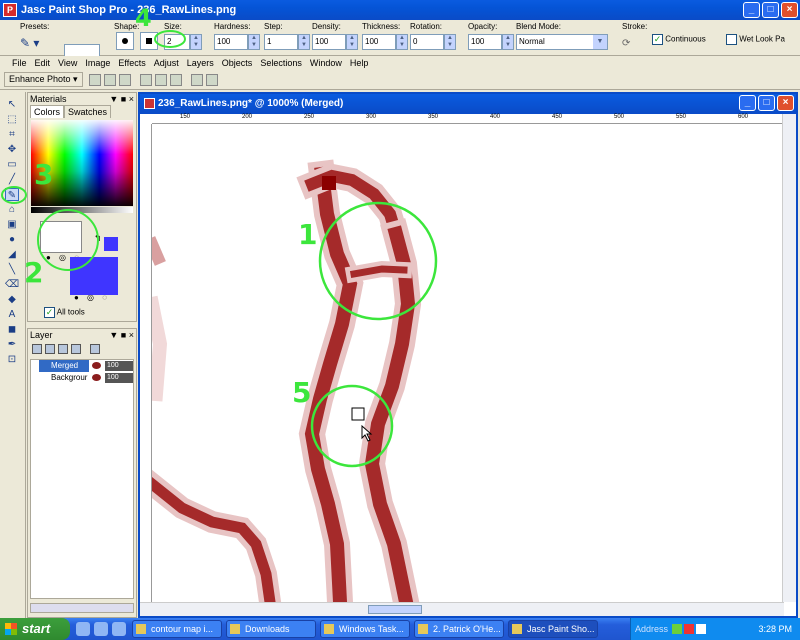 This screenshot has width=800, height=640. I want to click on annotation-number: 4, so click(143, 18).